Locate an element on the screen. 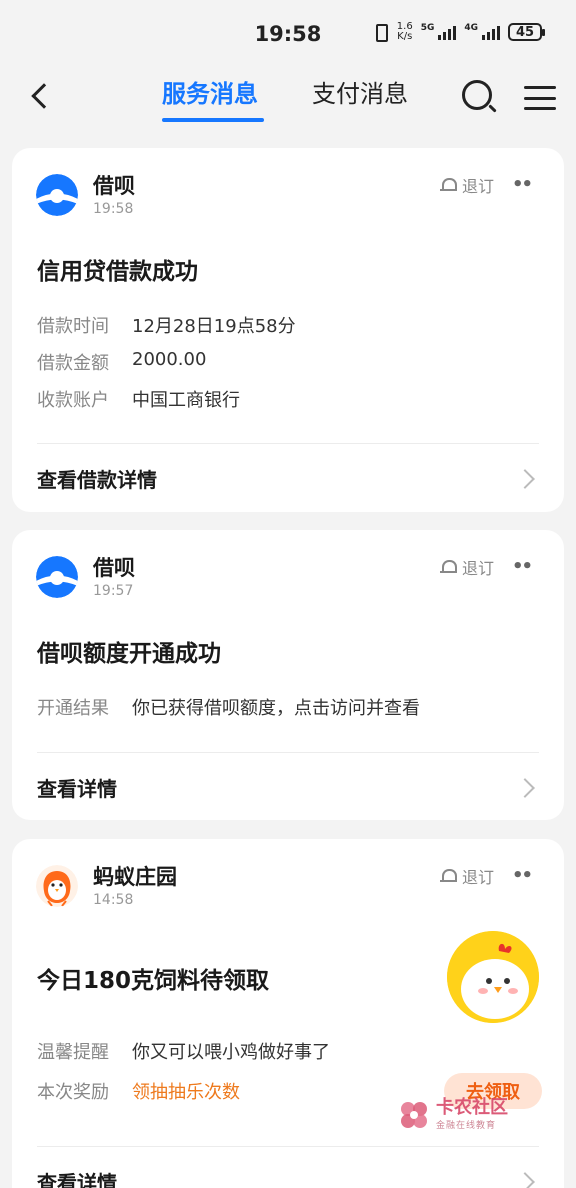 The image size is (576, 1188). detail-row: 借款时间 12月28日19点58分 is located at coordinates (166, 325).